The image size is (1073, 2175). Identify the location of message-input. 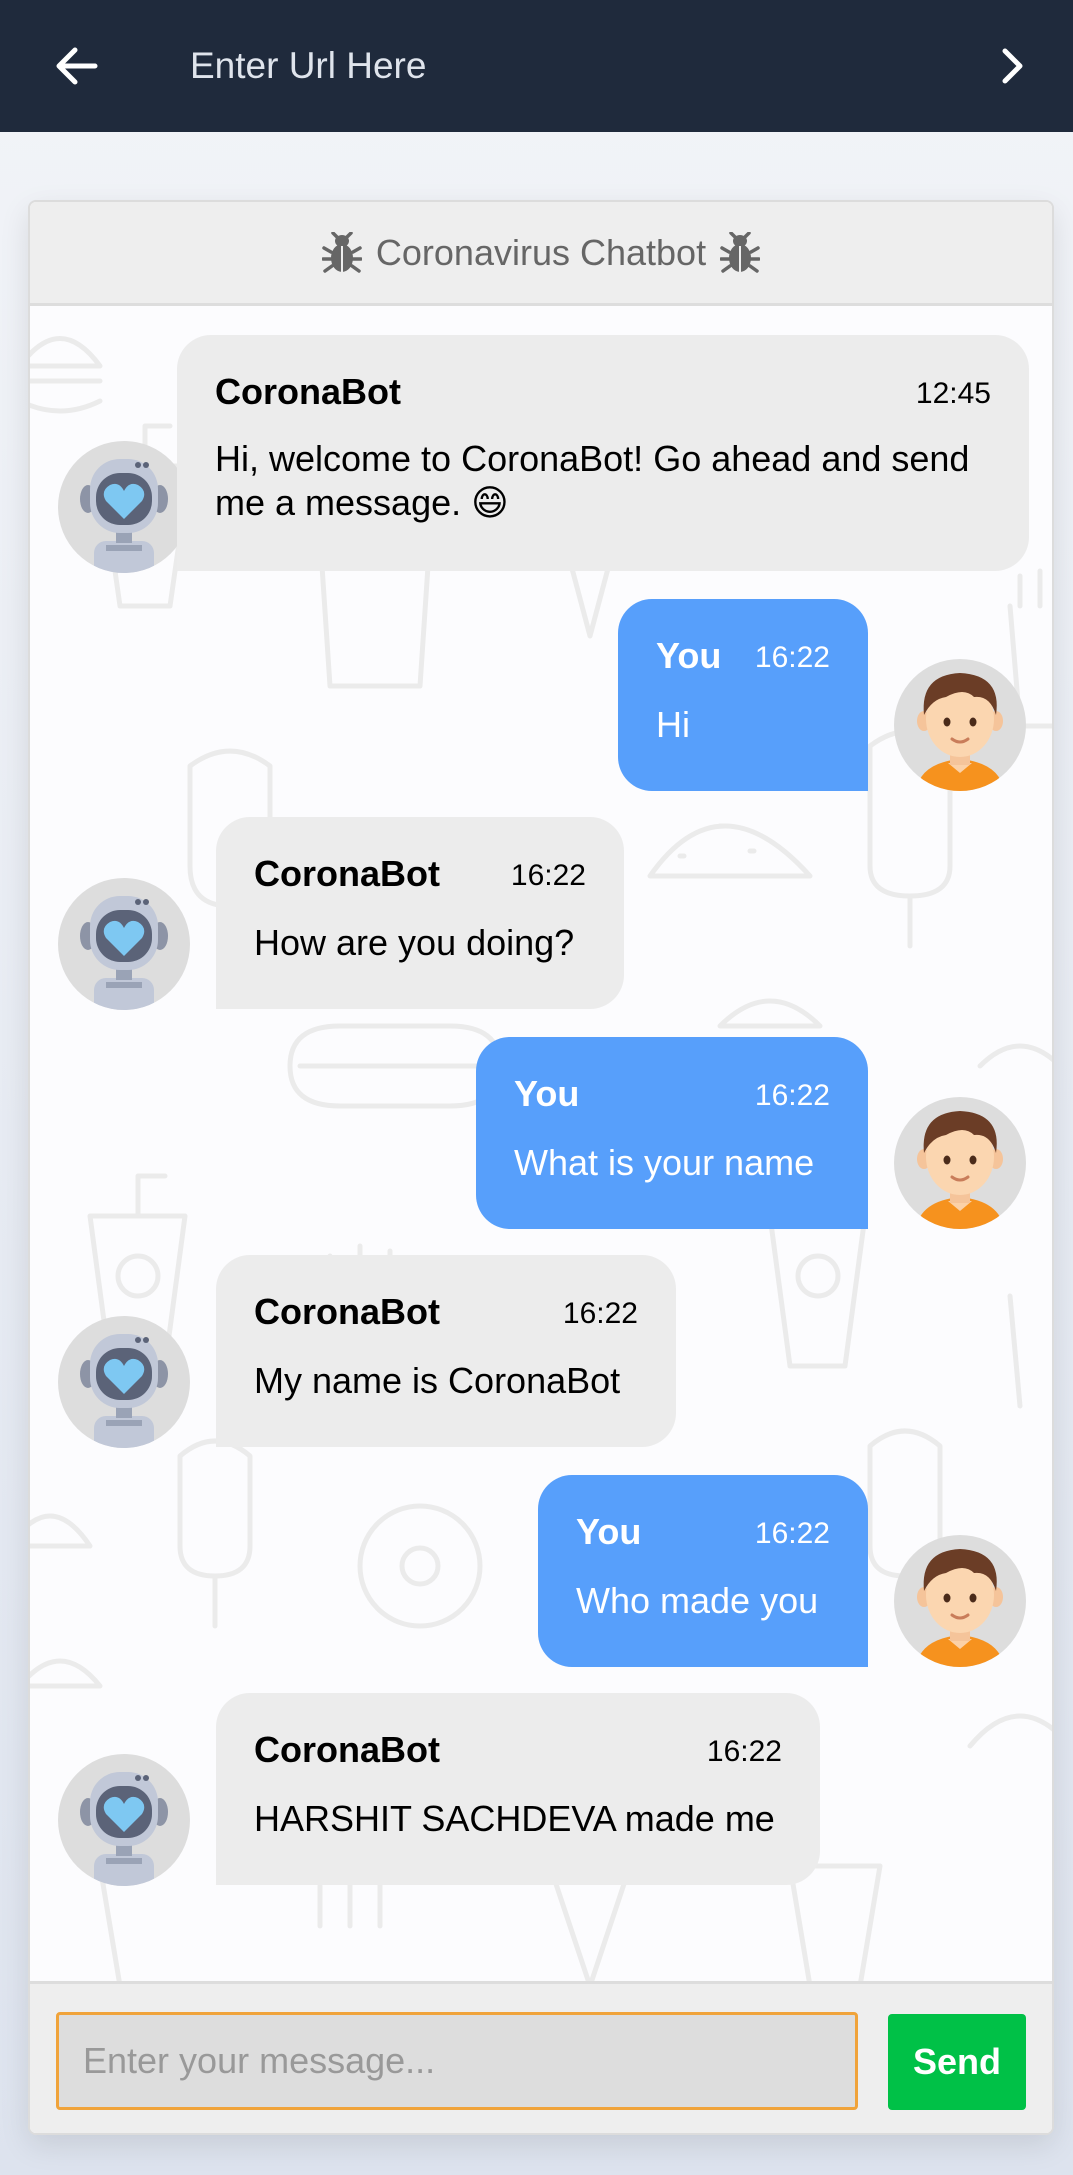
(457, 2061).